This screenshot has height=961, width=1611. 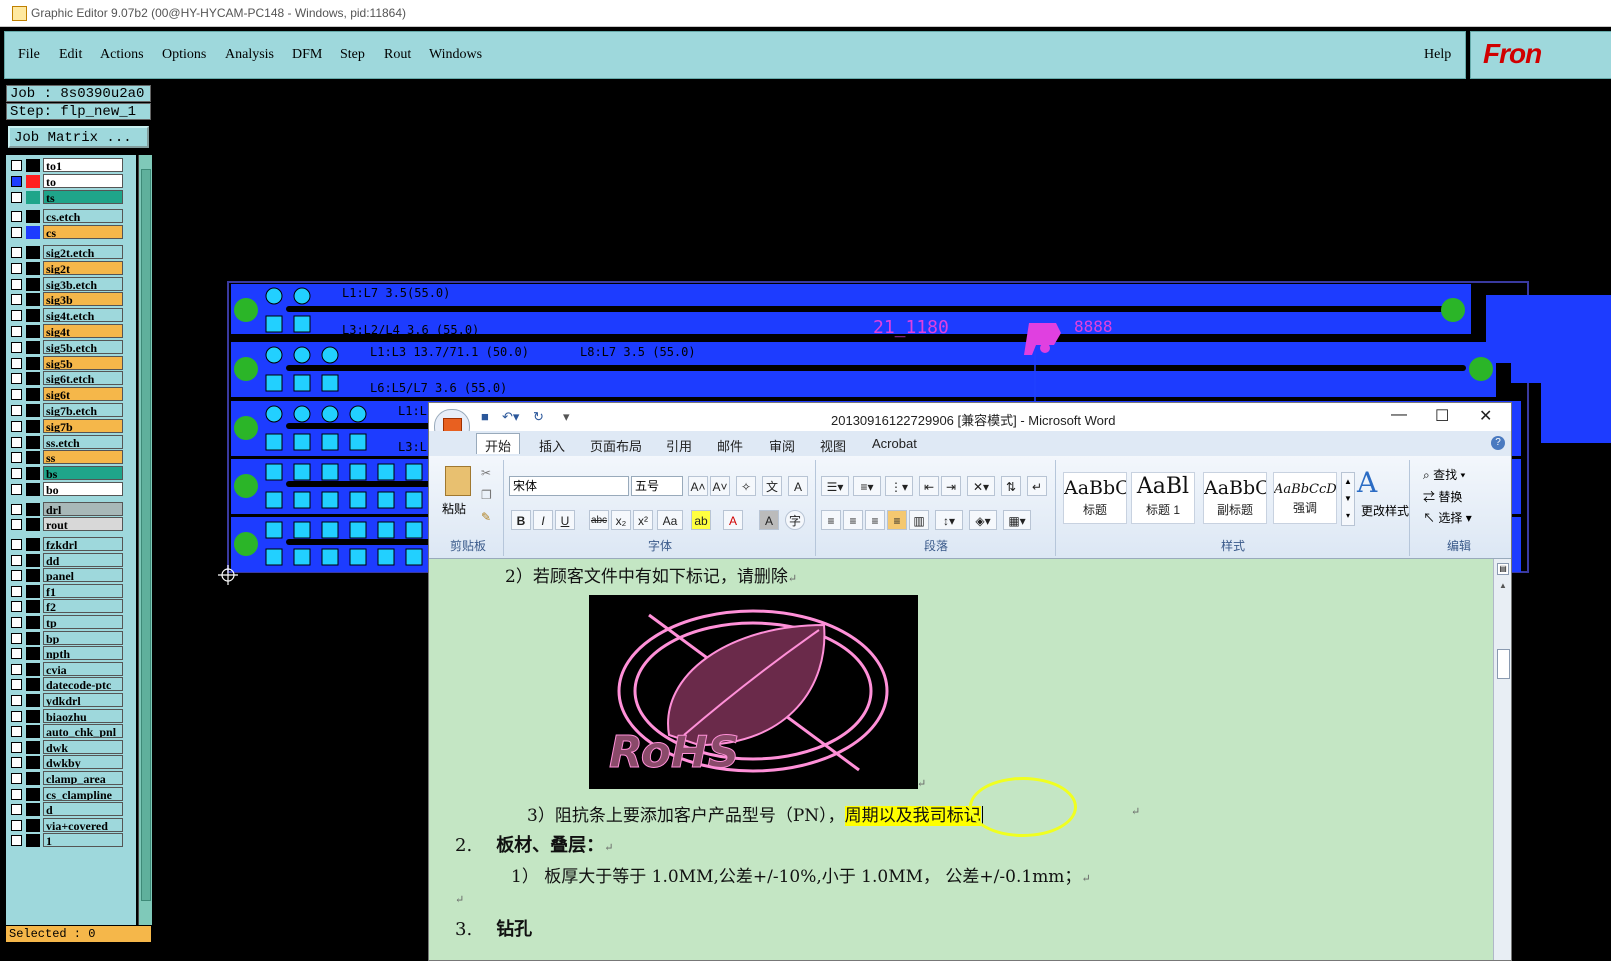 What do you see at coordinates (1348, 499) in the screenshot?
I see `styles-scroll: ▲ ▼ ▾` at bounding box center [1348, 499].